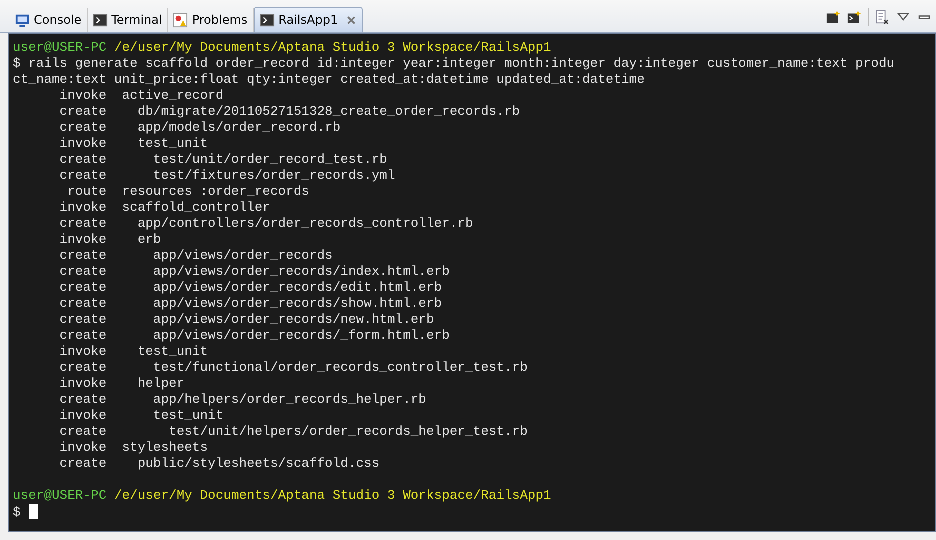  Describe the element at coordinates (454, 63) in the screenshot. I see `terminal-output-line: $ rails generate scaffold order_record id:integer year:integer month:integer day:integer customer_name:text produ` at that location.